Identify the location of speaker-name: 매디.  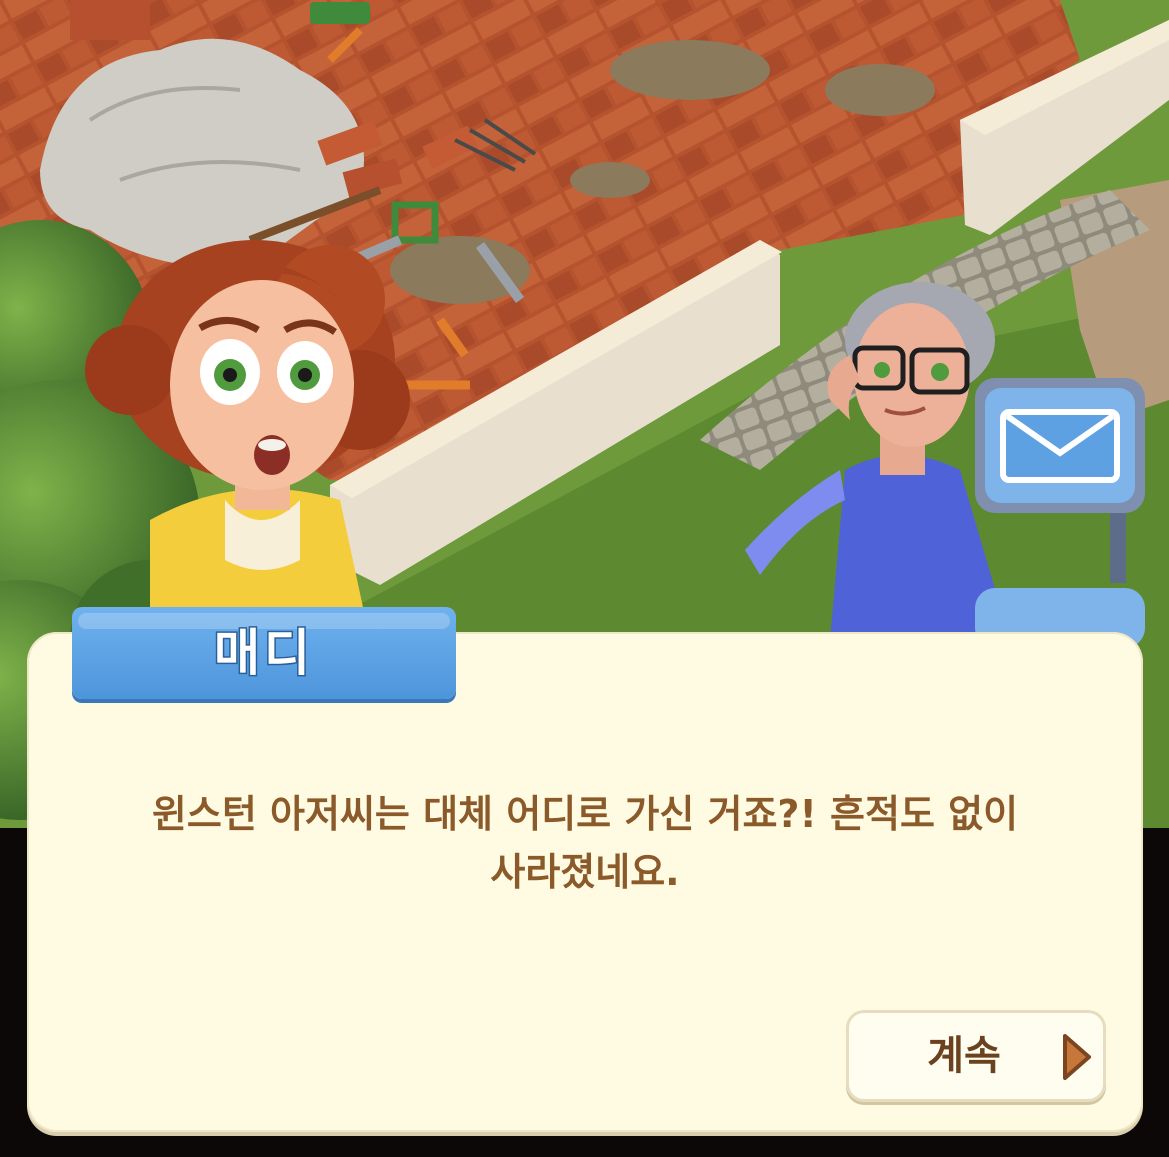
(263, 653).